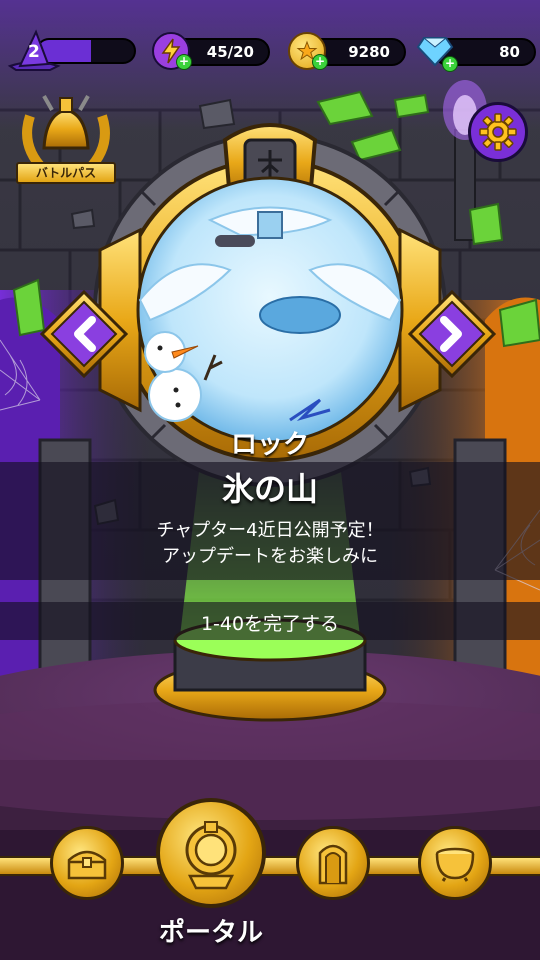  I want to click on coin-icon: +, so click(308, 51).